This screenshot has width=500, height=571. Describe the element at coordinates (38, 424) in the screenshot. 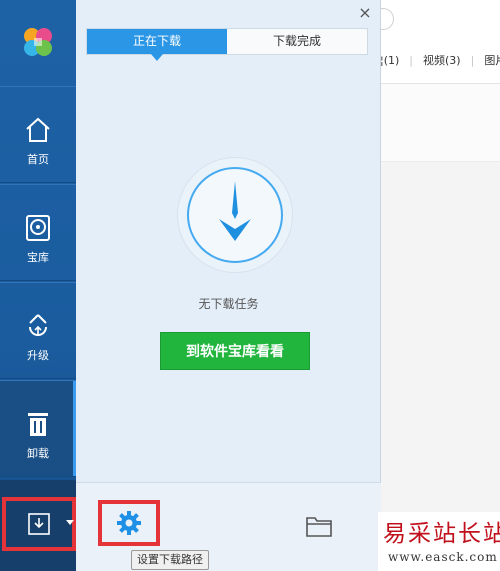

I see `trash-icon` at that location.